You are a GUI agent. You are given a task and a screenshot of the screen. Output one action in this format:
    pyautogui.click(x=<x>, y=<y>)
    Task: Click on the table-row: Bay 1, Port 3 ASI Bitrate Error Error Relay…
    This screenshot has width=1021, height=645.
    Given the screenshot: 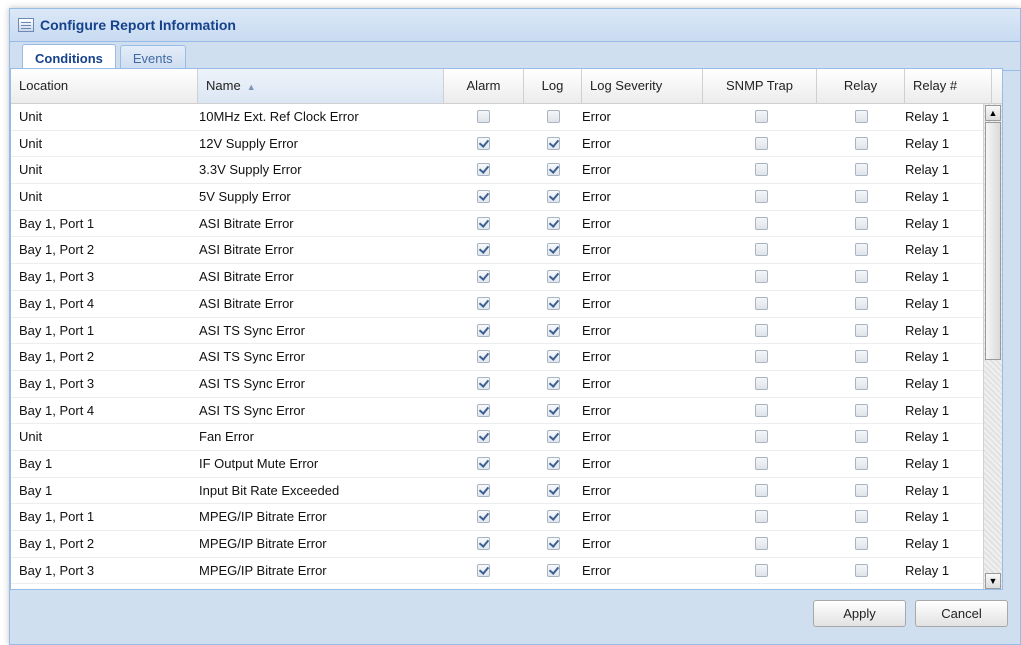 What is the action you would take?
    pyautogui.click(x=497, y=277)
    